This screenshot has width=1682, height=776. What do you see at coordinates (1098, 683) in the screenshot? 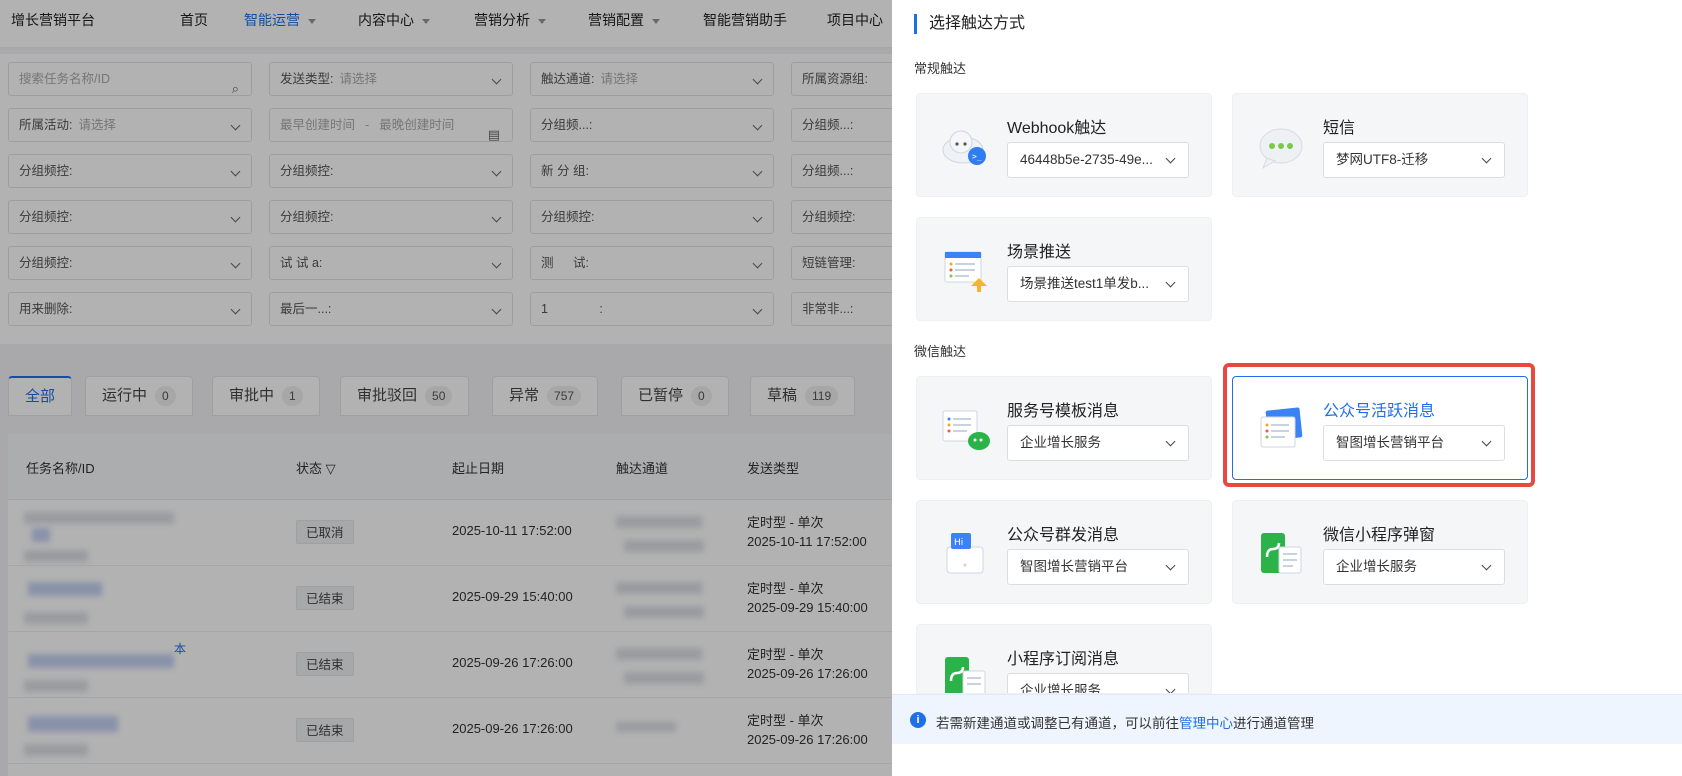
I see `miniprogram-subscribe-select: 企业增长服务` at bounding box center [1098, 683].